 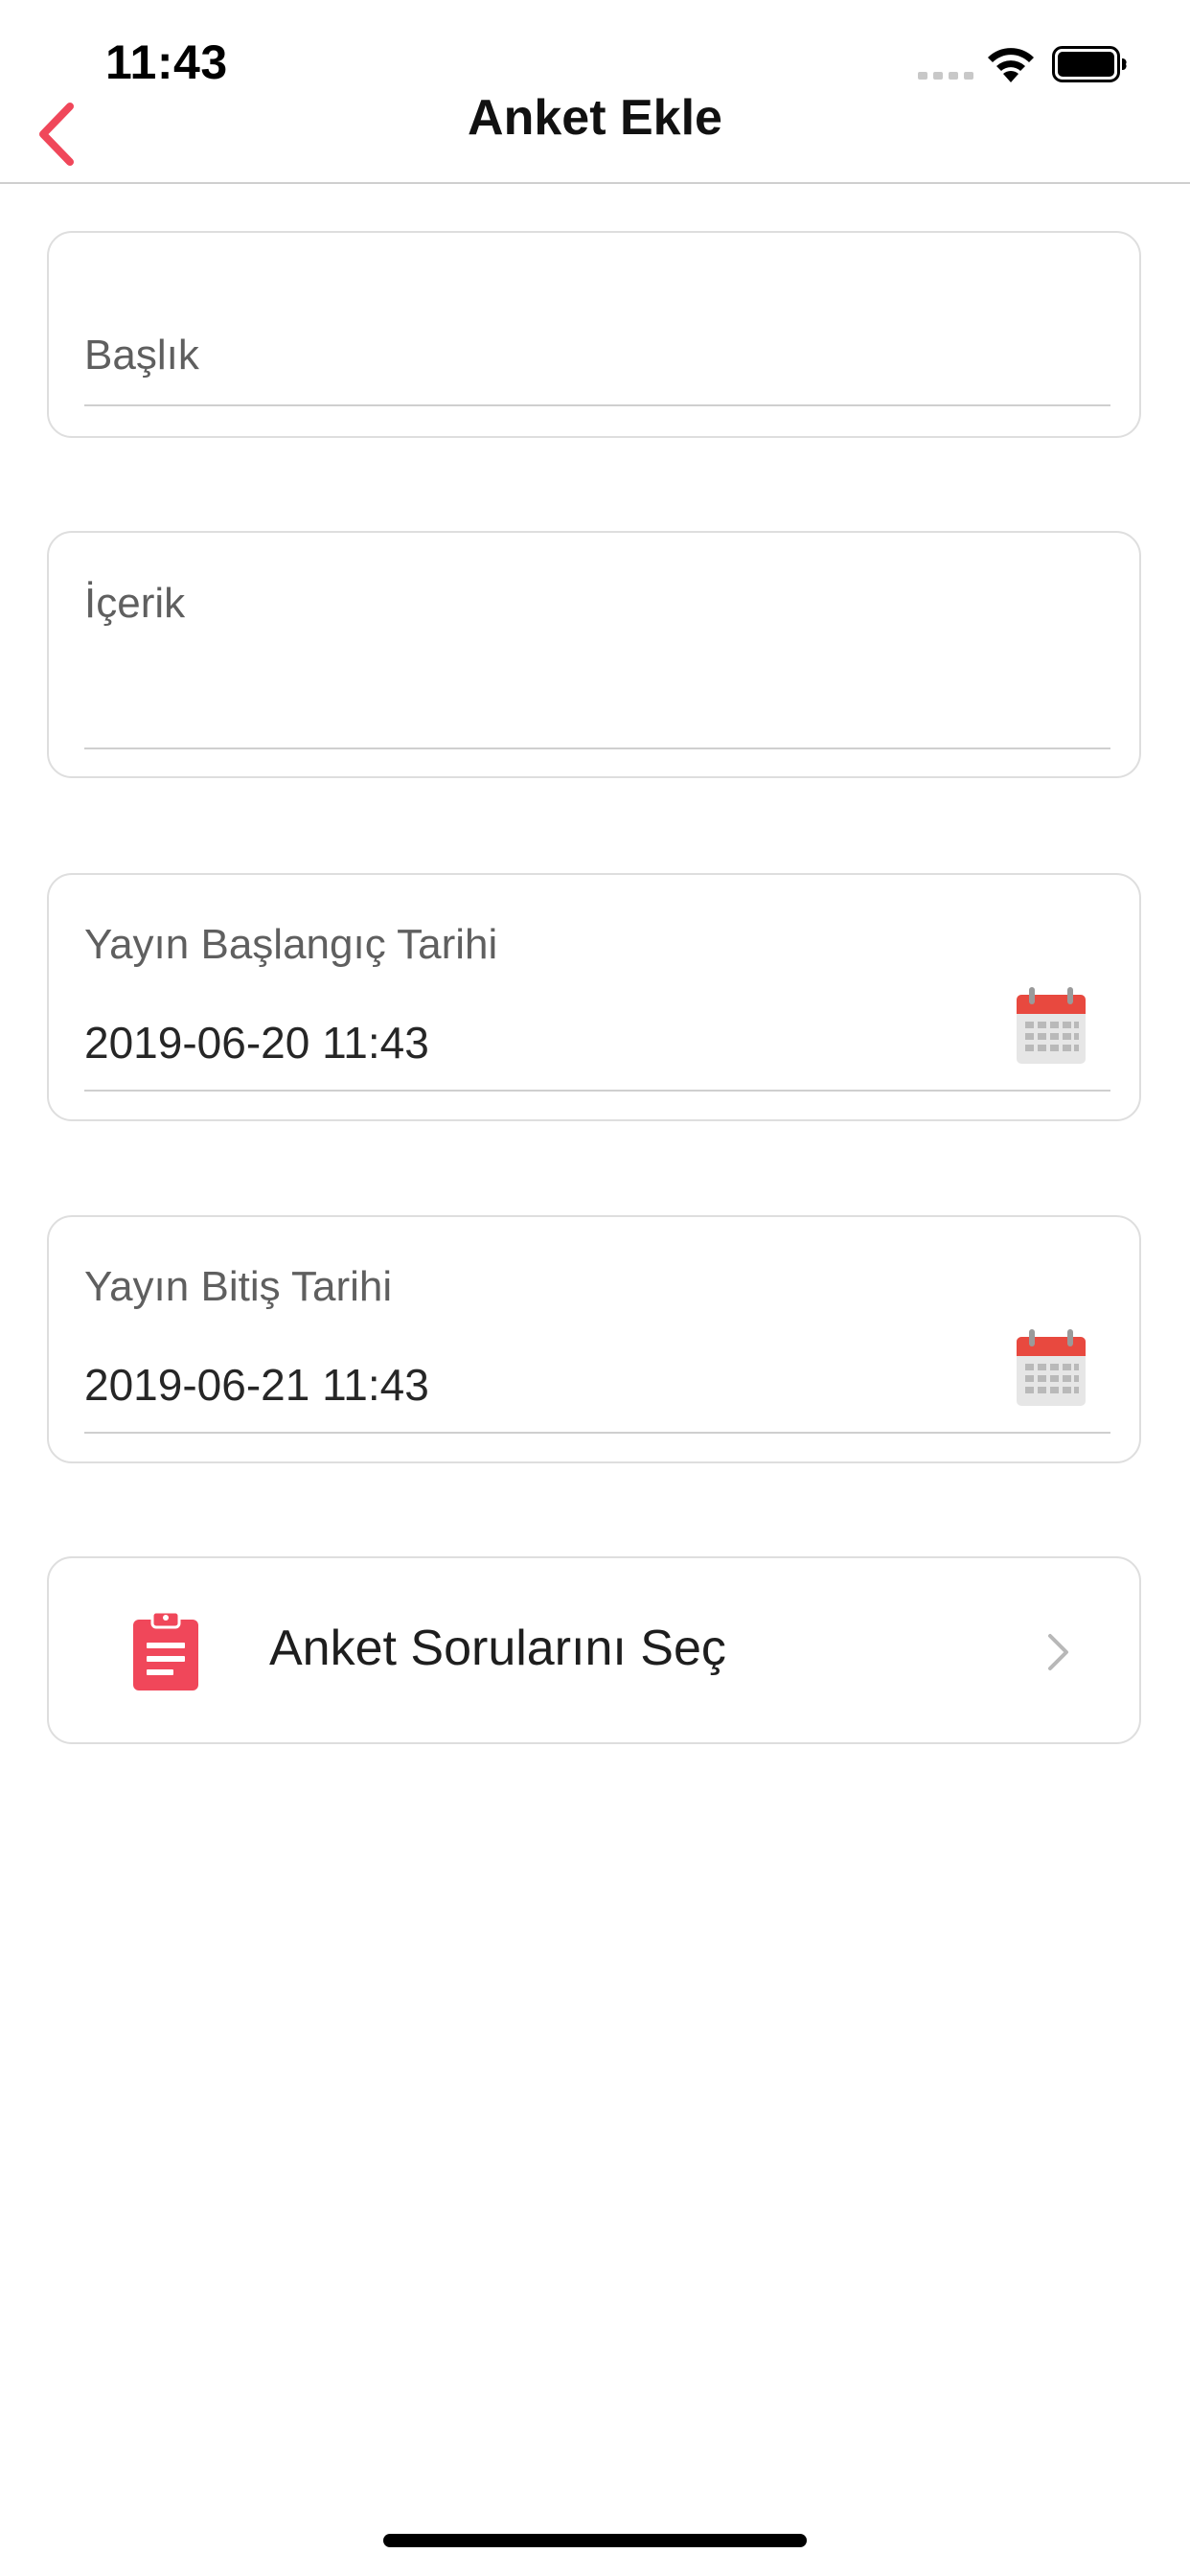 What do you see at coordinates (597, 1433) in the screenshot?
I see `end-date-underline` at bounding box center [597, 1433].